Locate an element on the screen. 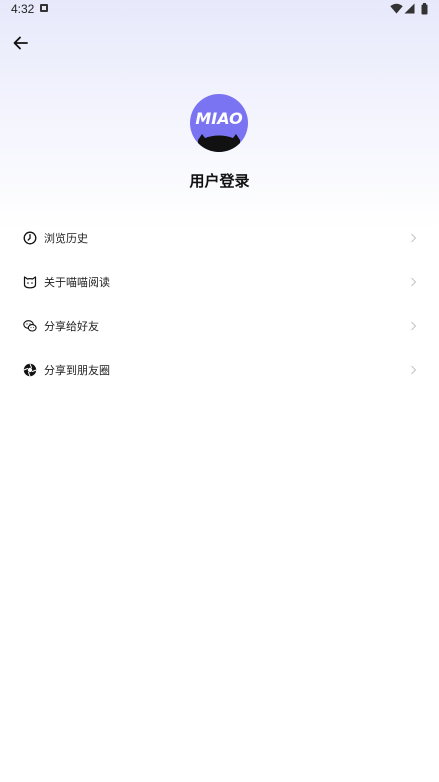 This screenshot has height=782, width=439. status-indicators is located at coordinates (410, 9).